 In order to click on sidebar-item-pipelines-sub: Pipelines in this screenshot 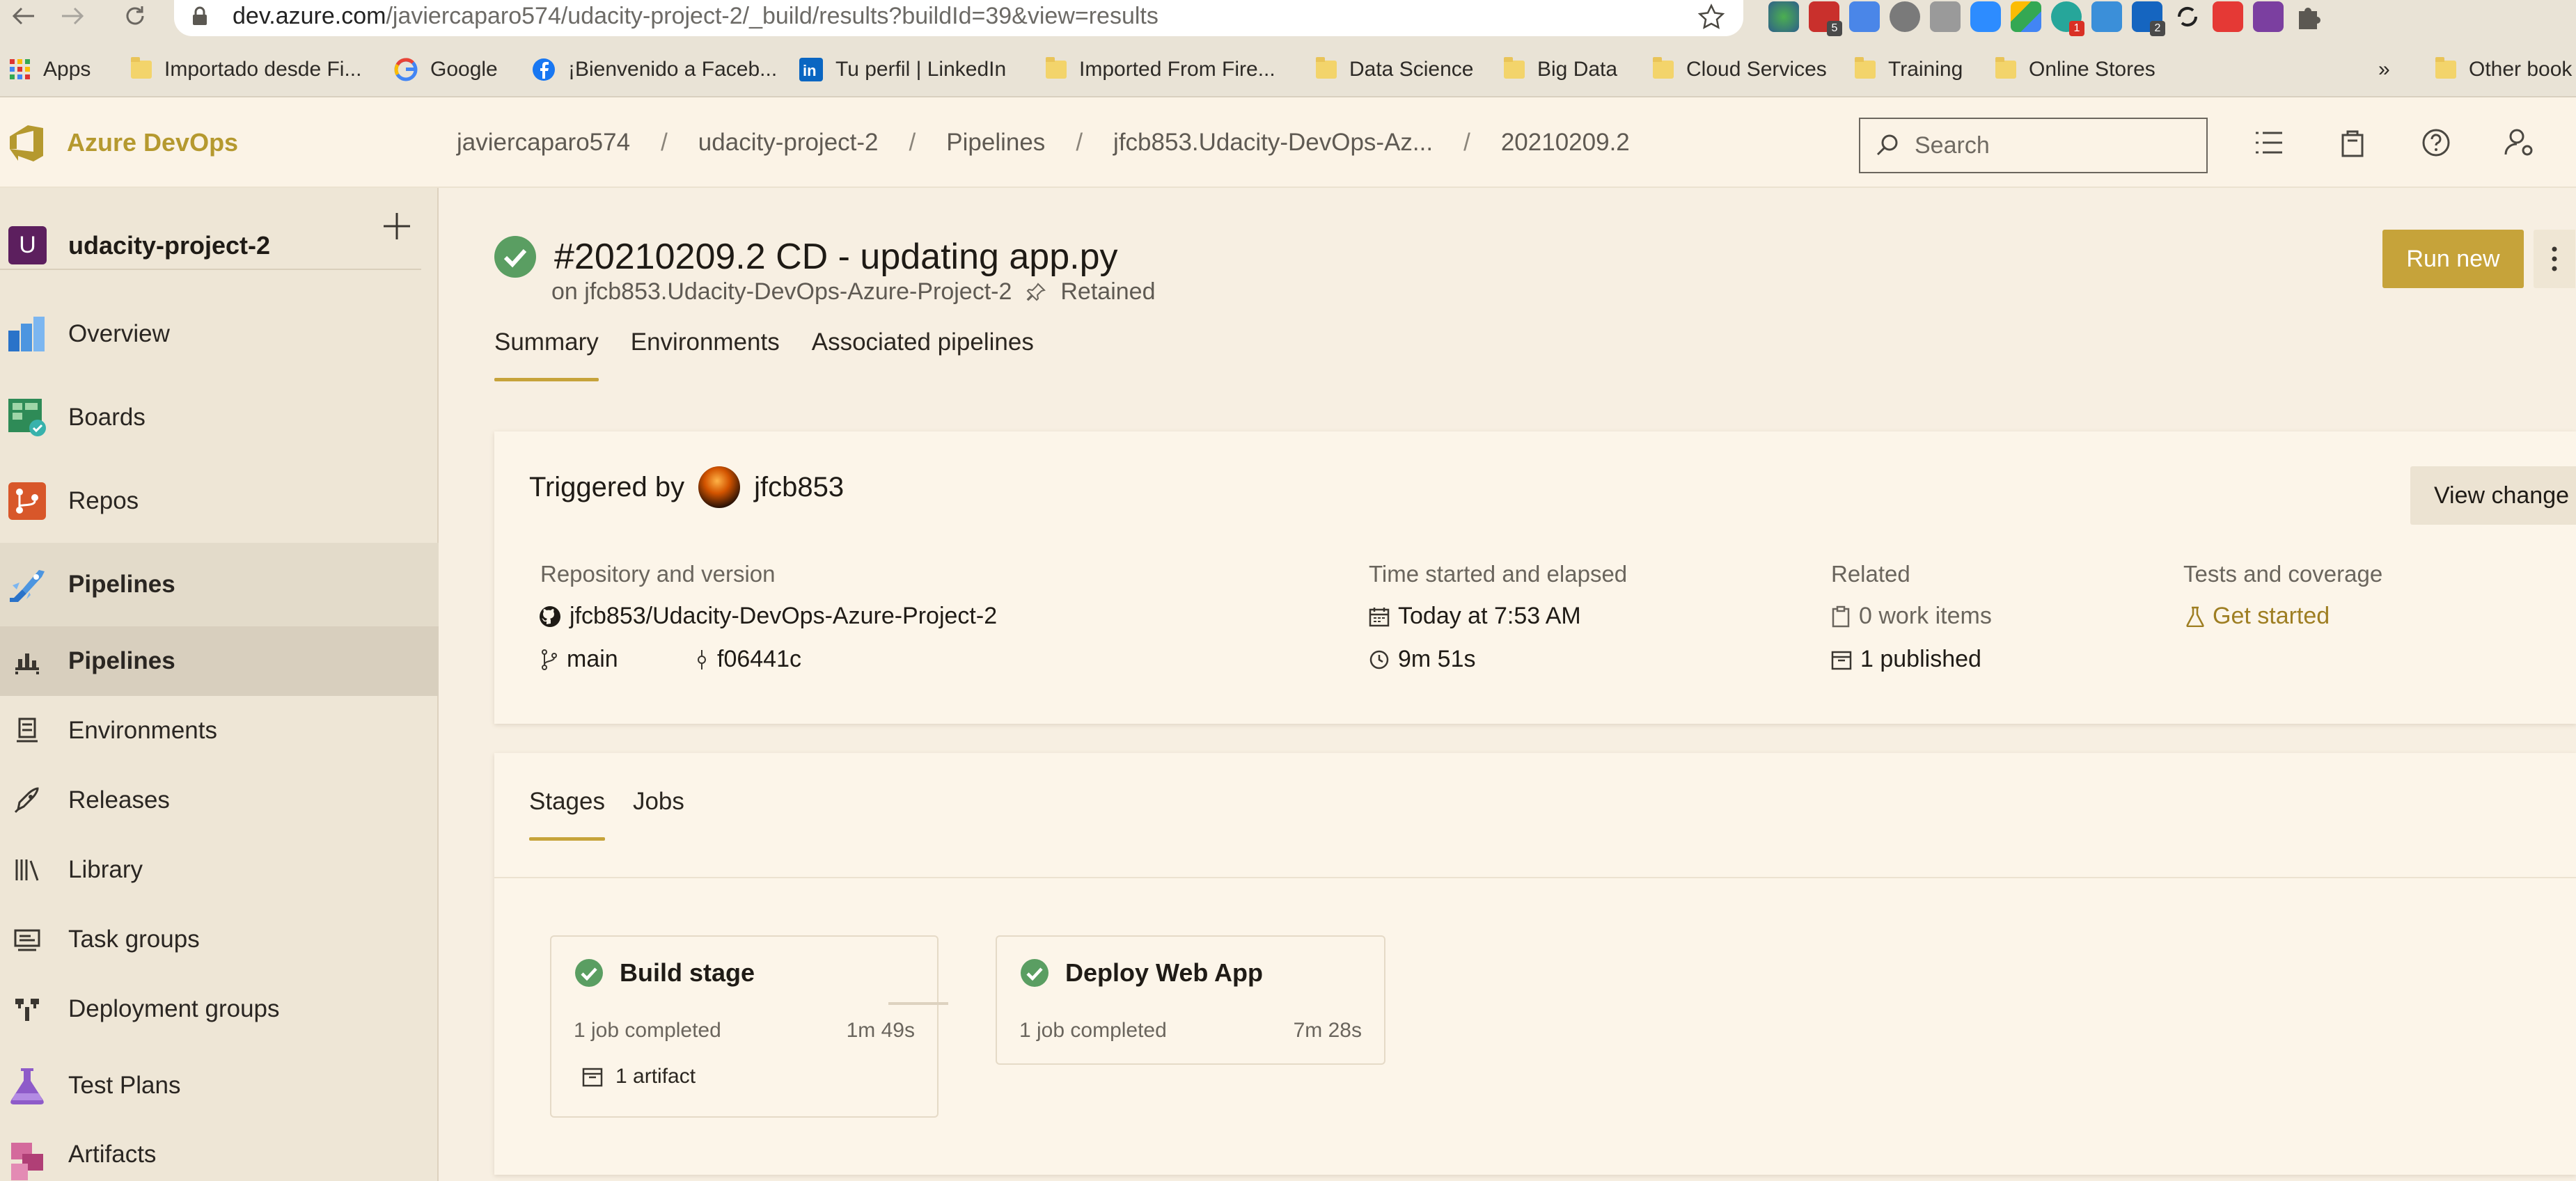, I will do `click(219, 661)`.